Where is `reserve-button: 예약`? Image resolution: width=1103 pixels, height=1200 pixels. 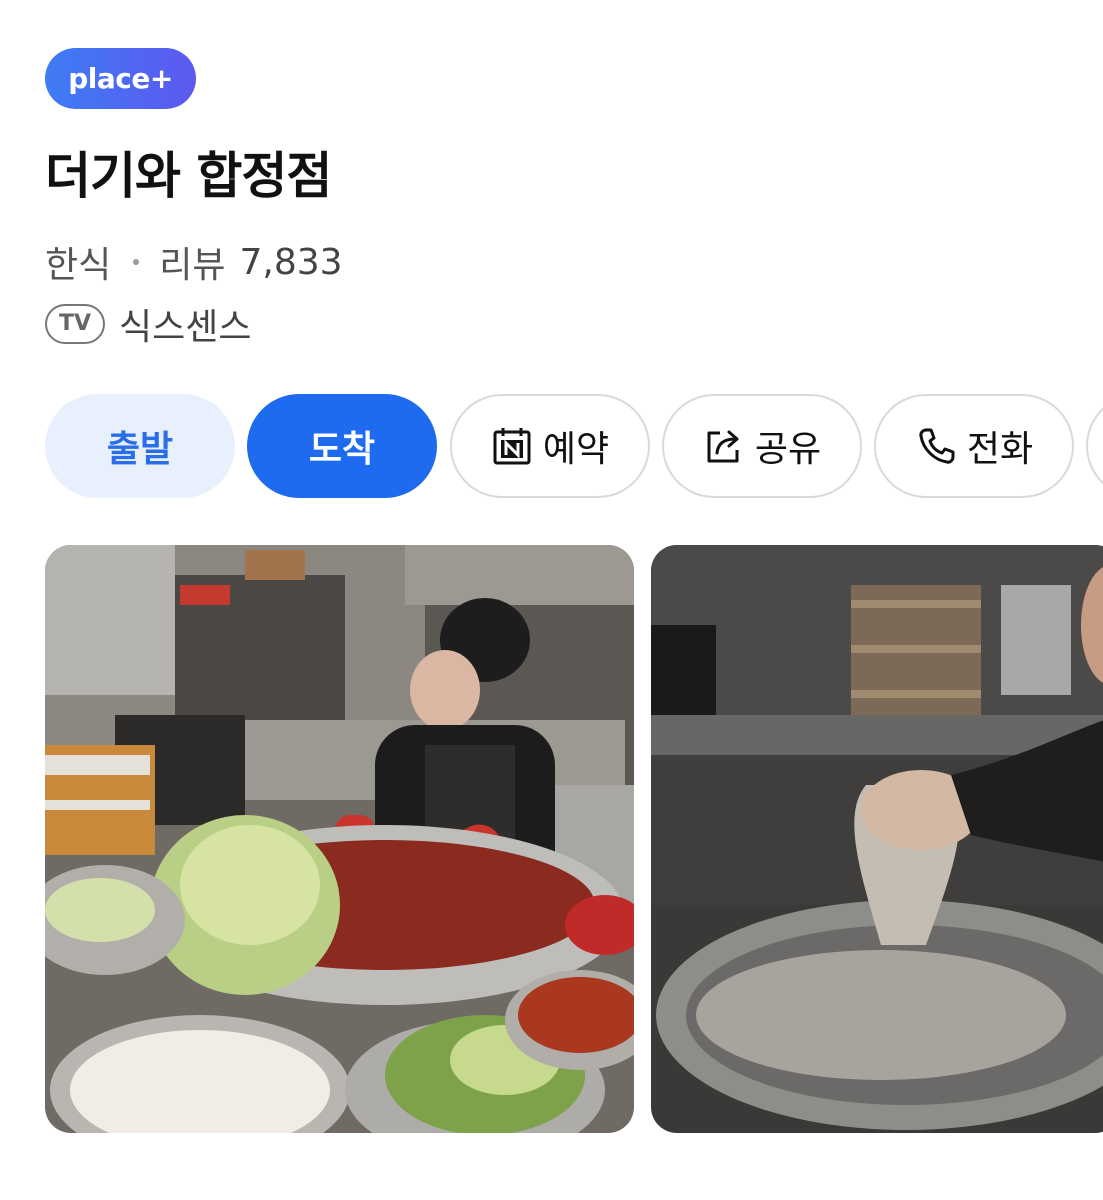 reserve-button: 예약 is located at coordinates (550, 446).